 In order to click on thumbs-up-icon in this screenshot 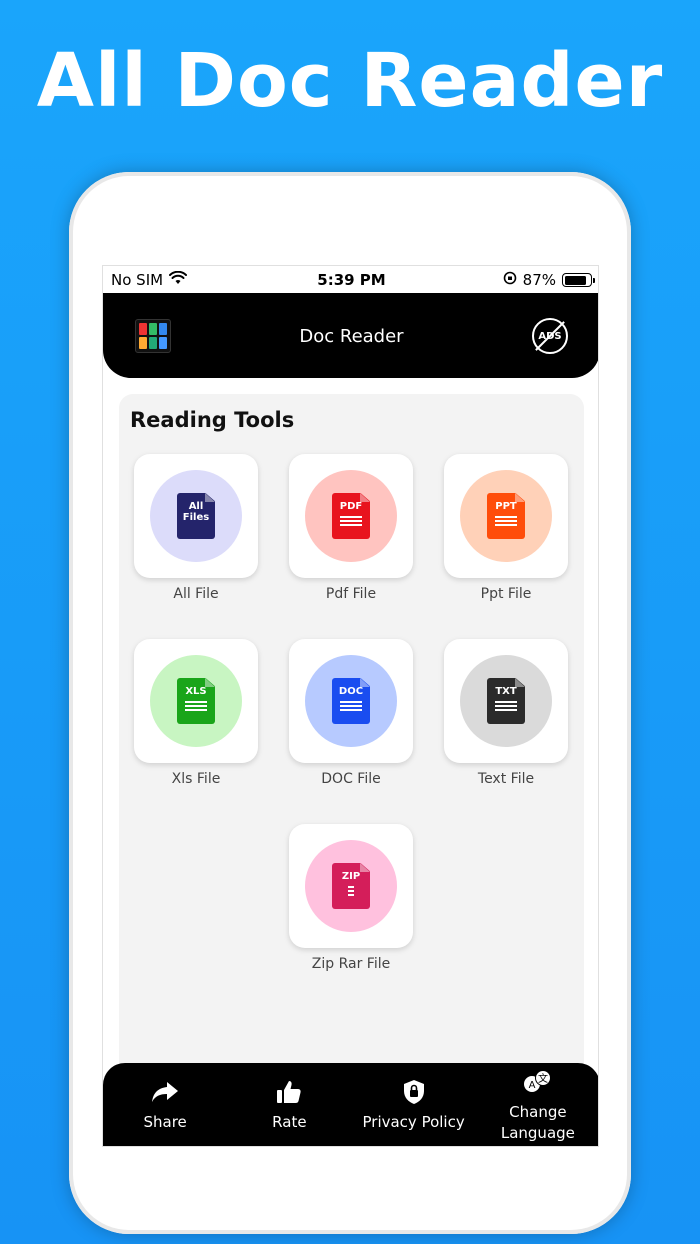, I will do `click(289, 1092)`.